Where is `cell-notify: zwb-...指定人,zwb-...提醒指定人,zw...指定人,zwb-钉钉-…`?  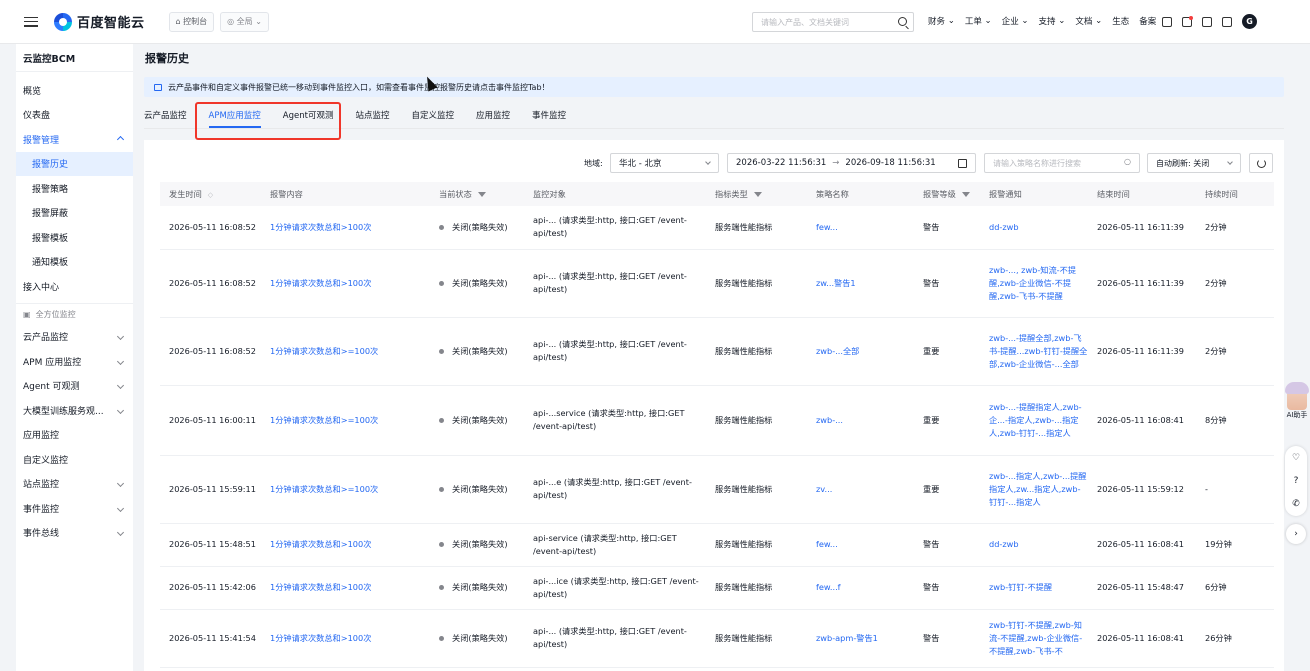 cell-notify: zwb-...指定人,zwb-...提醒指定人,zw...指定人,zwb-钉钉-… is located at coordinates (1034, 489).